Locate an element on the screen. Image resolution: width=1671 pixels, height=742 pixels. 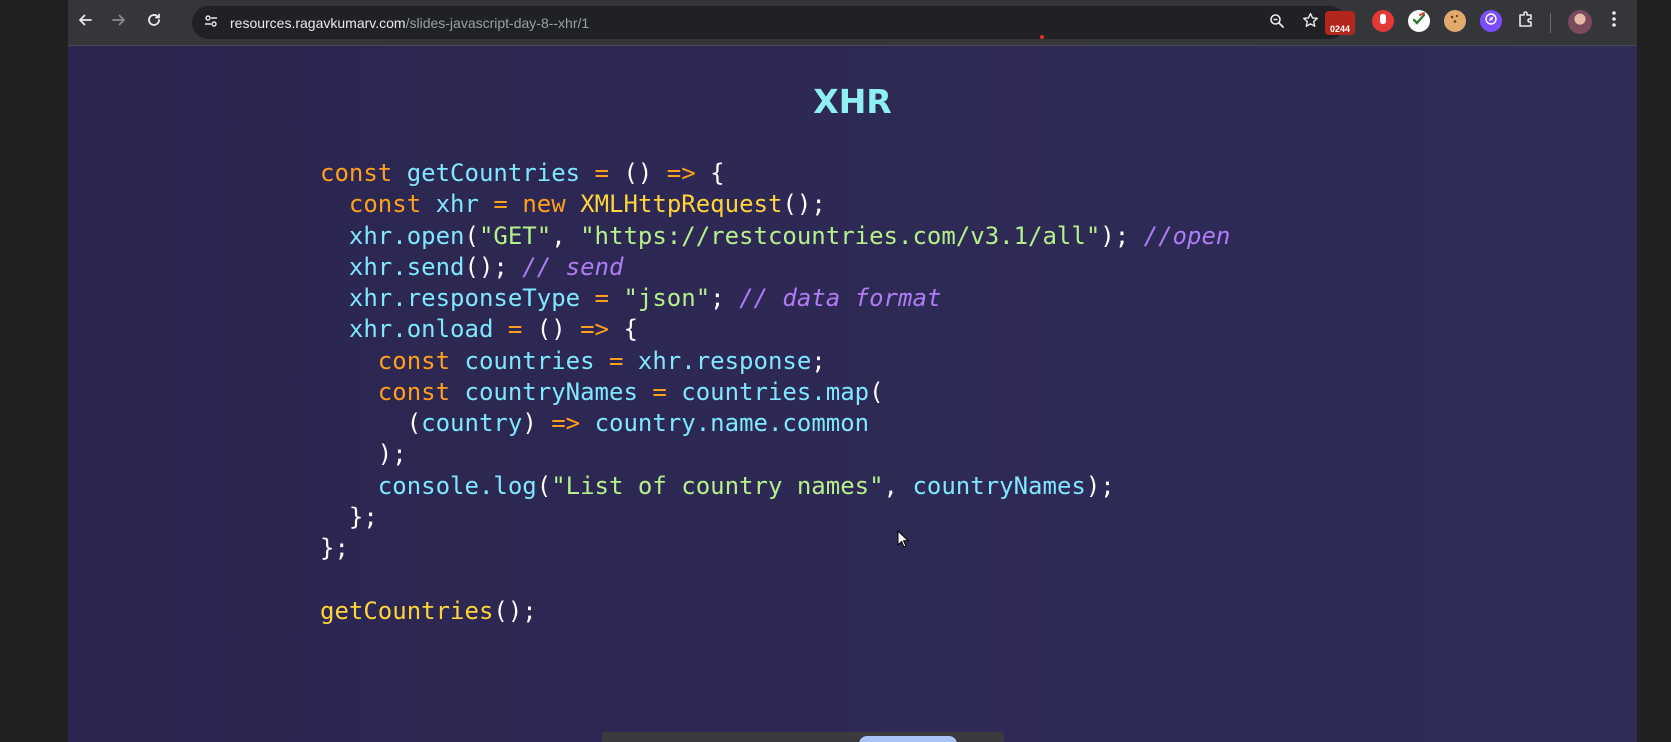
code-line: xhr.onload = () => { is located at coordinates (775, 329).